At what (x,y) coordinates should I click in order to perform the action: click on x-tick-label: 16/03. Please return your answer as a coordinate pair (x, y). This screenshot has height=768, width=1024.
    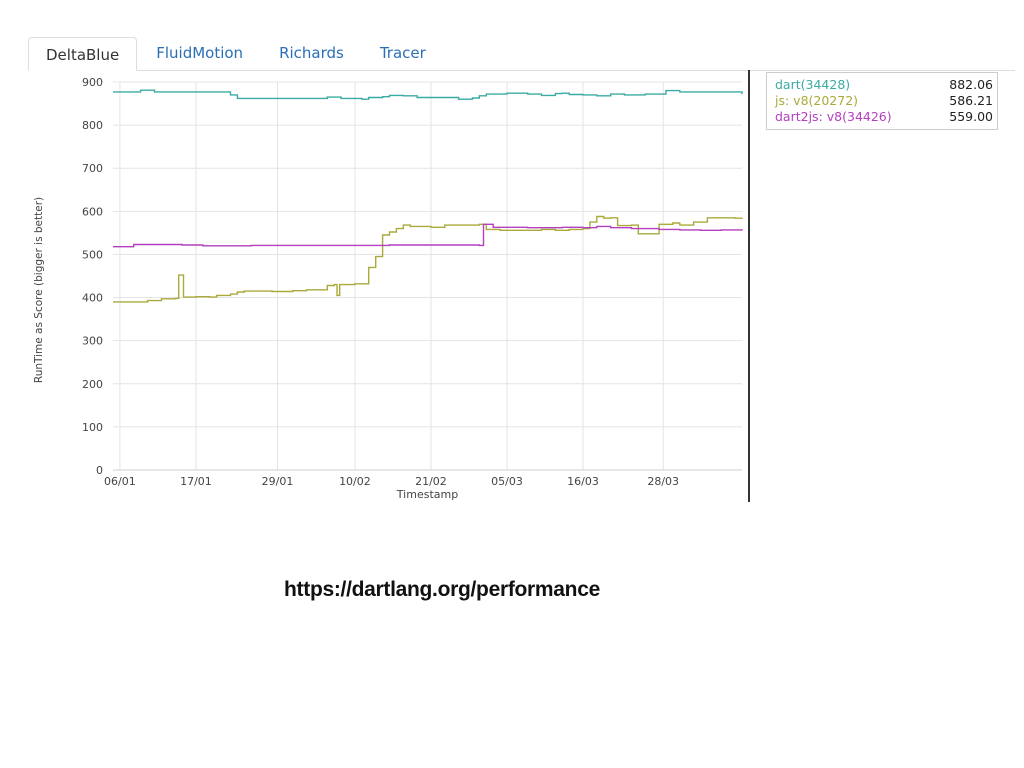
    Looking at the image, I should click on (583, 481).